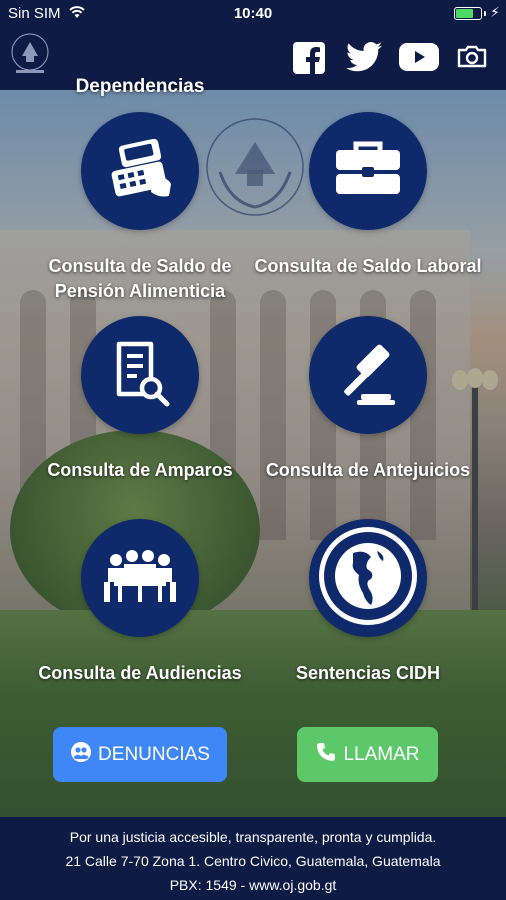 The image size is (506, 900). I want to click on tile-amparos: Consulta de Amparos, so click(140, 399).